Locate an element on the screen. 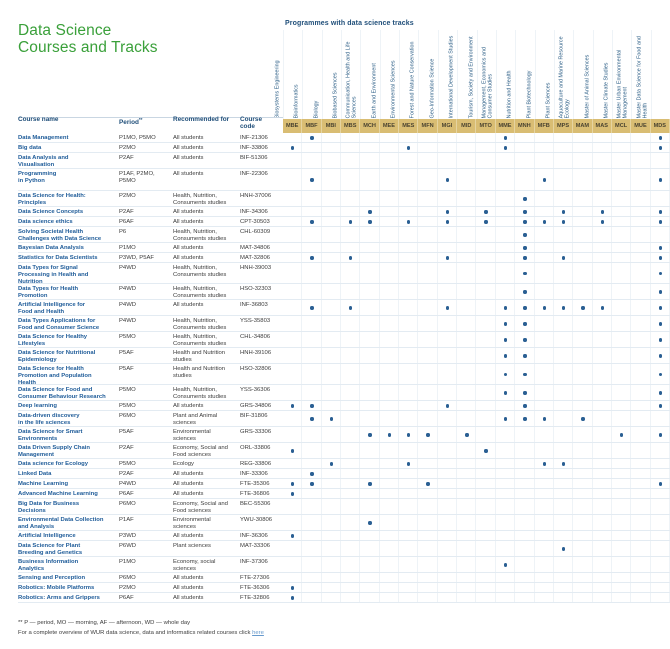 This screenshot has width=670, height=649. page-title-line2: Courses and Tracks is located at coordinates (88, 47).